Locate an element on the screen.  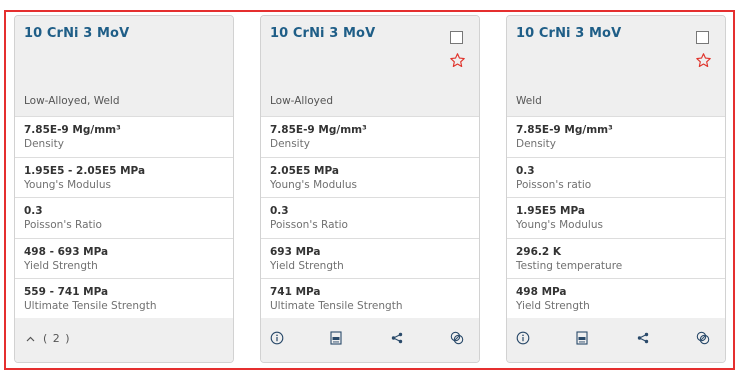
chevron-up-icon is located at coordinates (30, 339).